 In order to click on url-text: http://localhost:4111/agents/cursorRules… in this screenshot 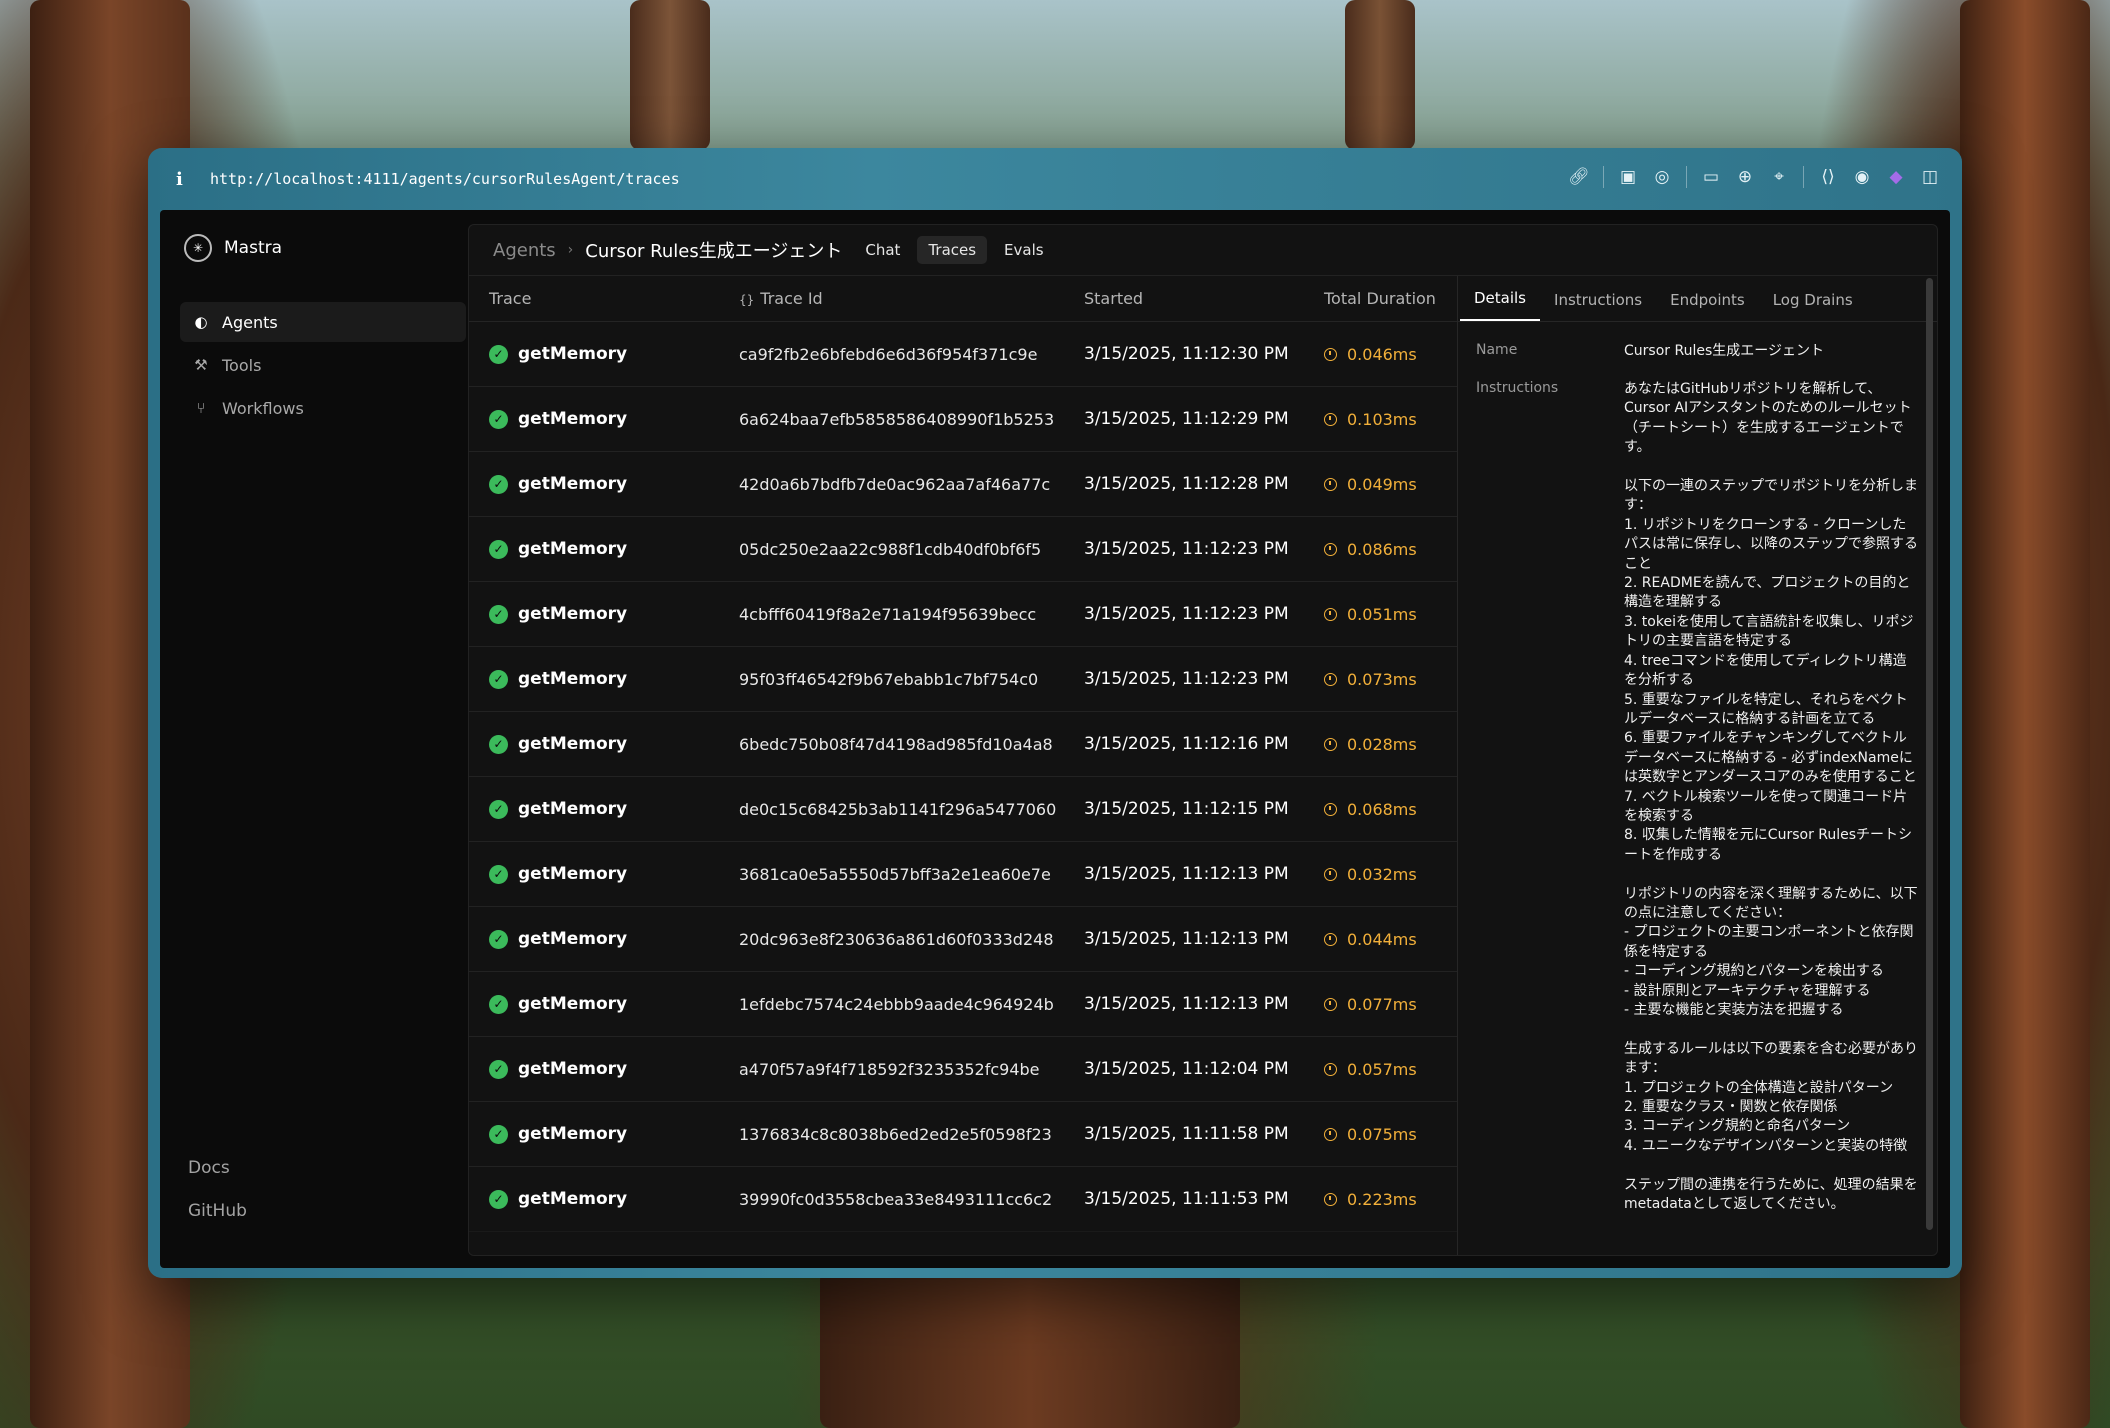, I will do `click(445, 179)`.